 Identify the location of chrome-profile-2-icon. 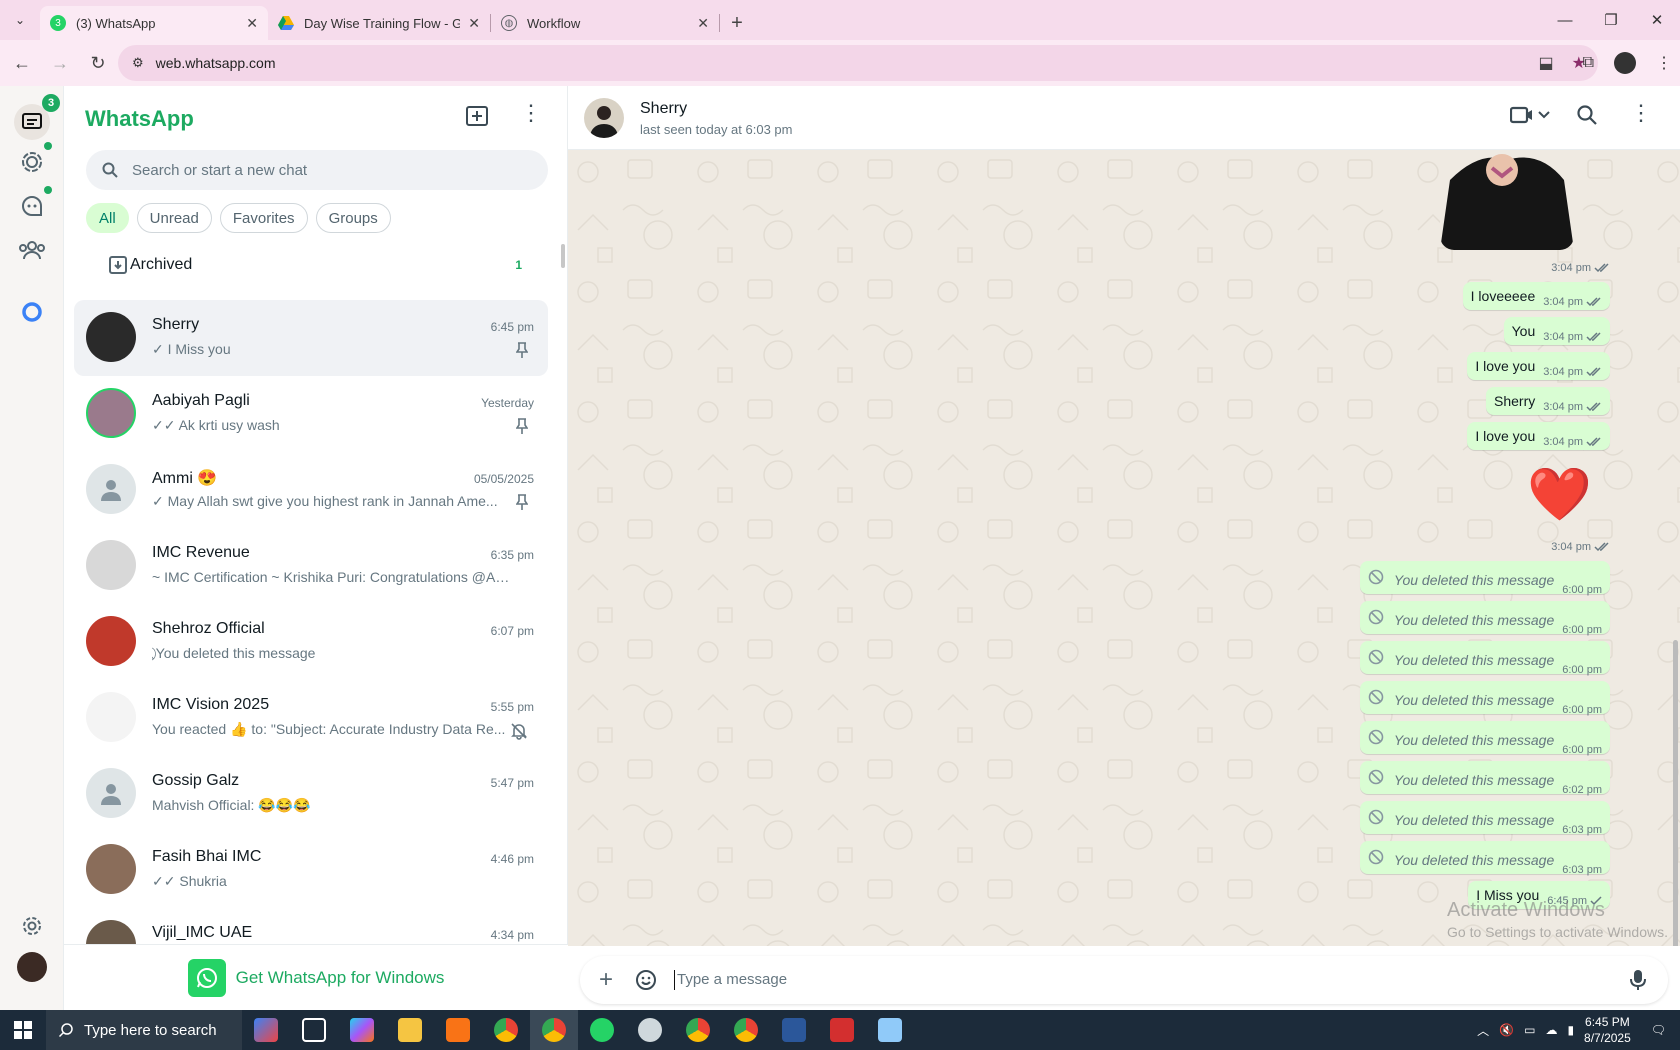
(746, 1030).